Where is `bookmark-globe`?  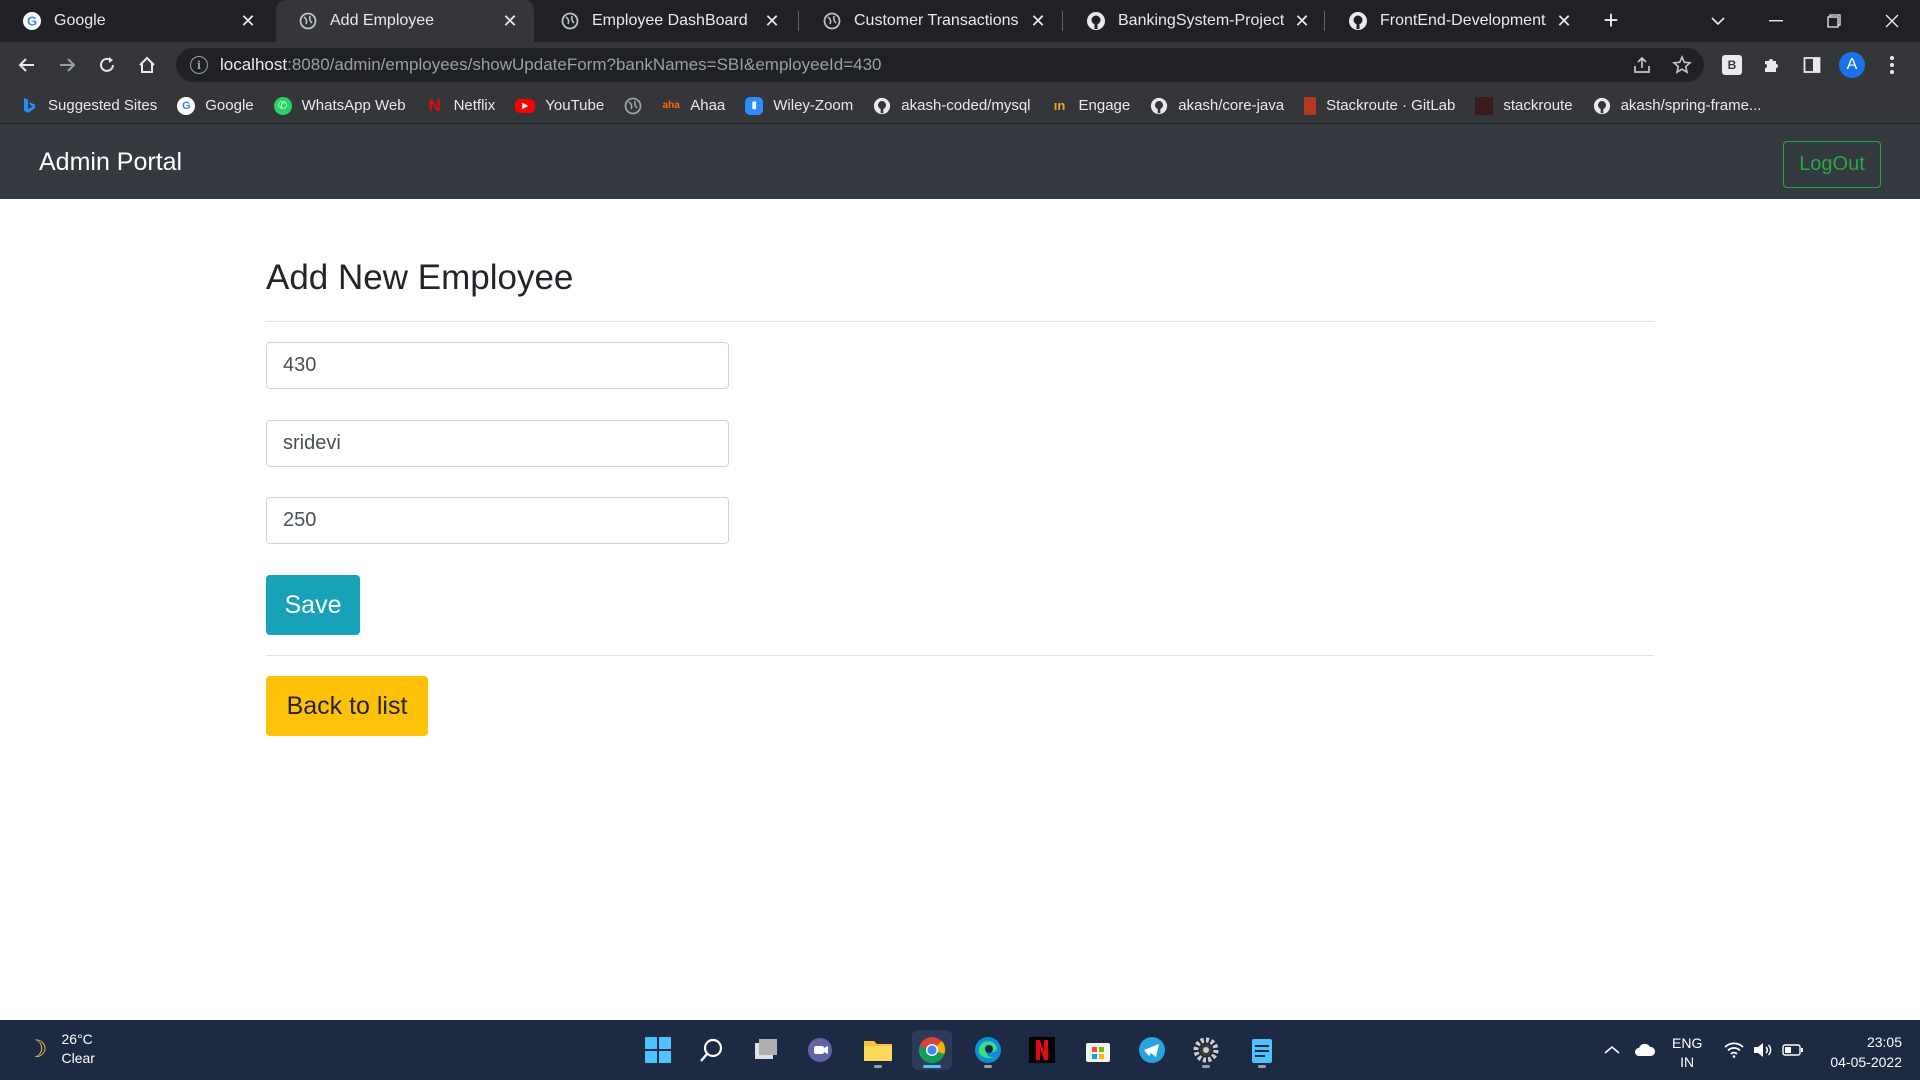 bookmark-globe is located at coordinates (633, 106).